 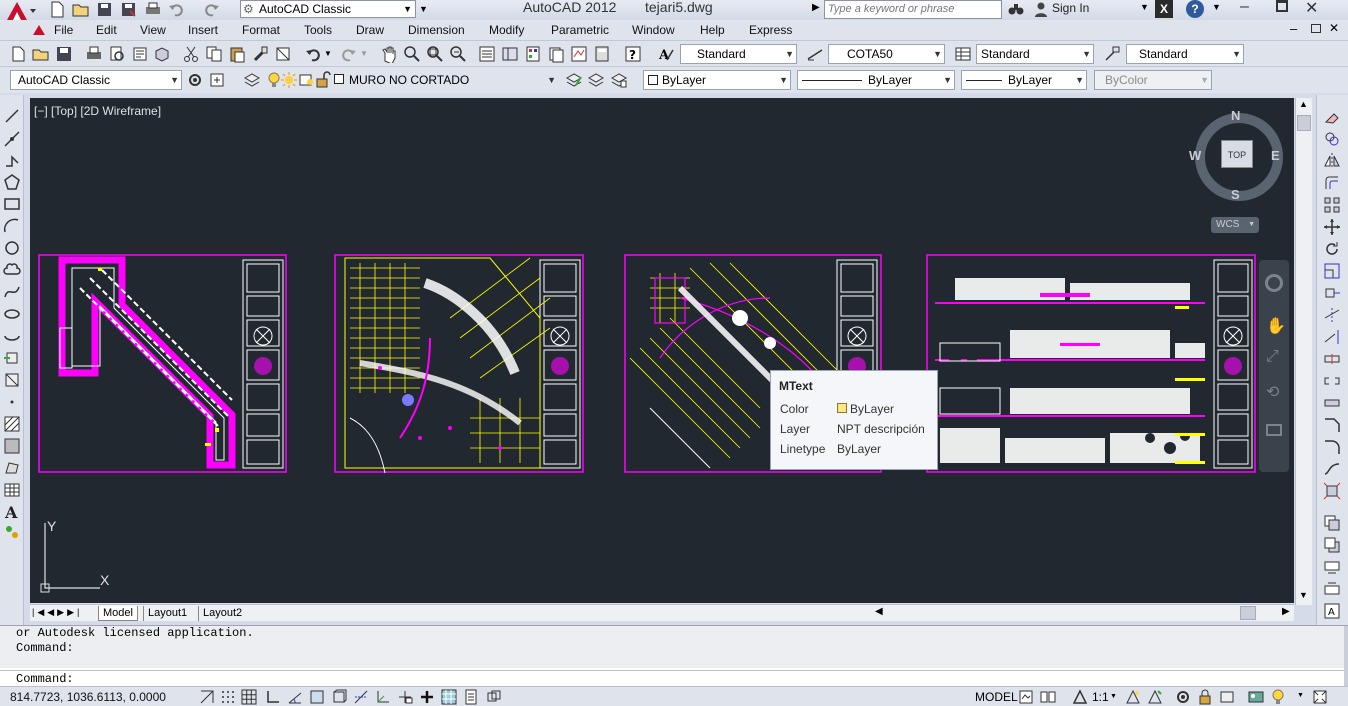 What do you see at coordinates (222, 613) in the screenshot?
I see `tab-layout2: Layout2` at bounding box center [222, 613].